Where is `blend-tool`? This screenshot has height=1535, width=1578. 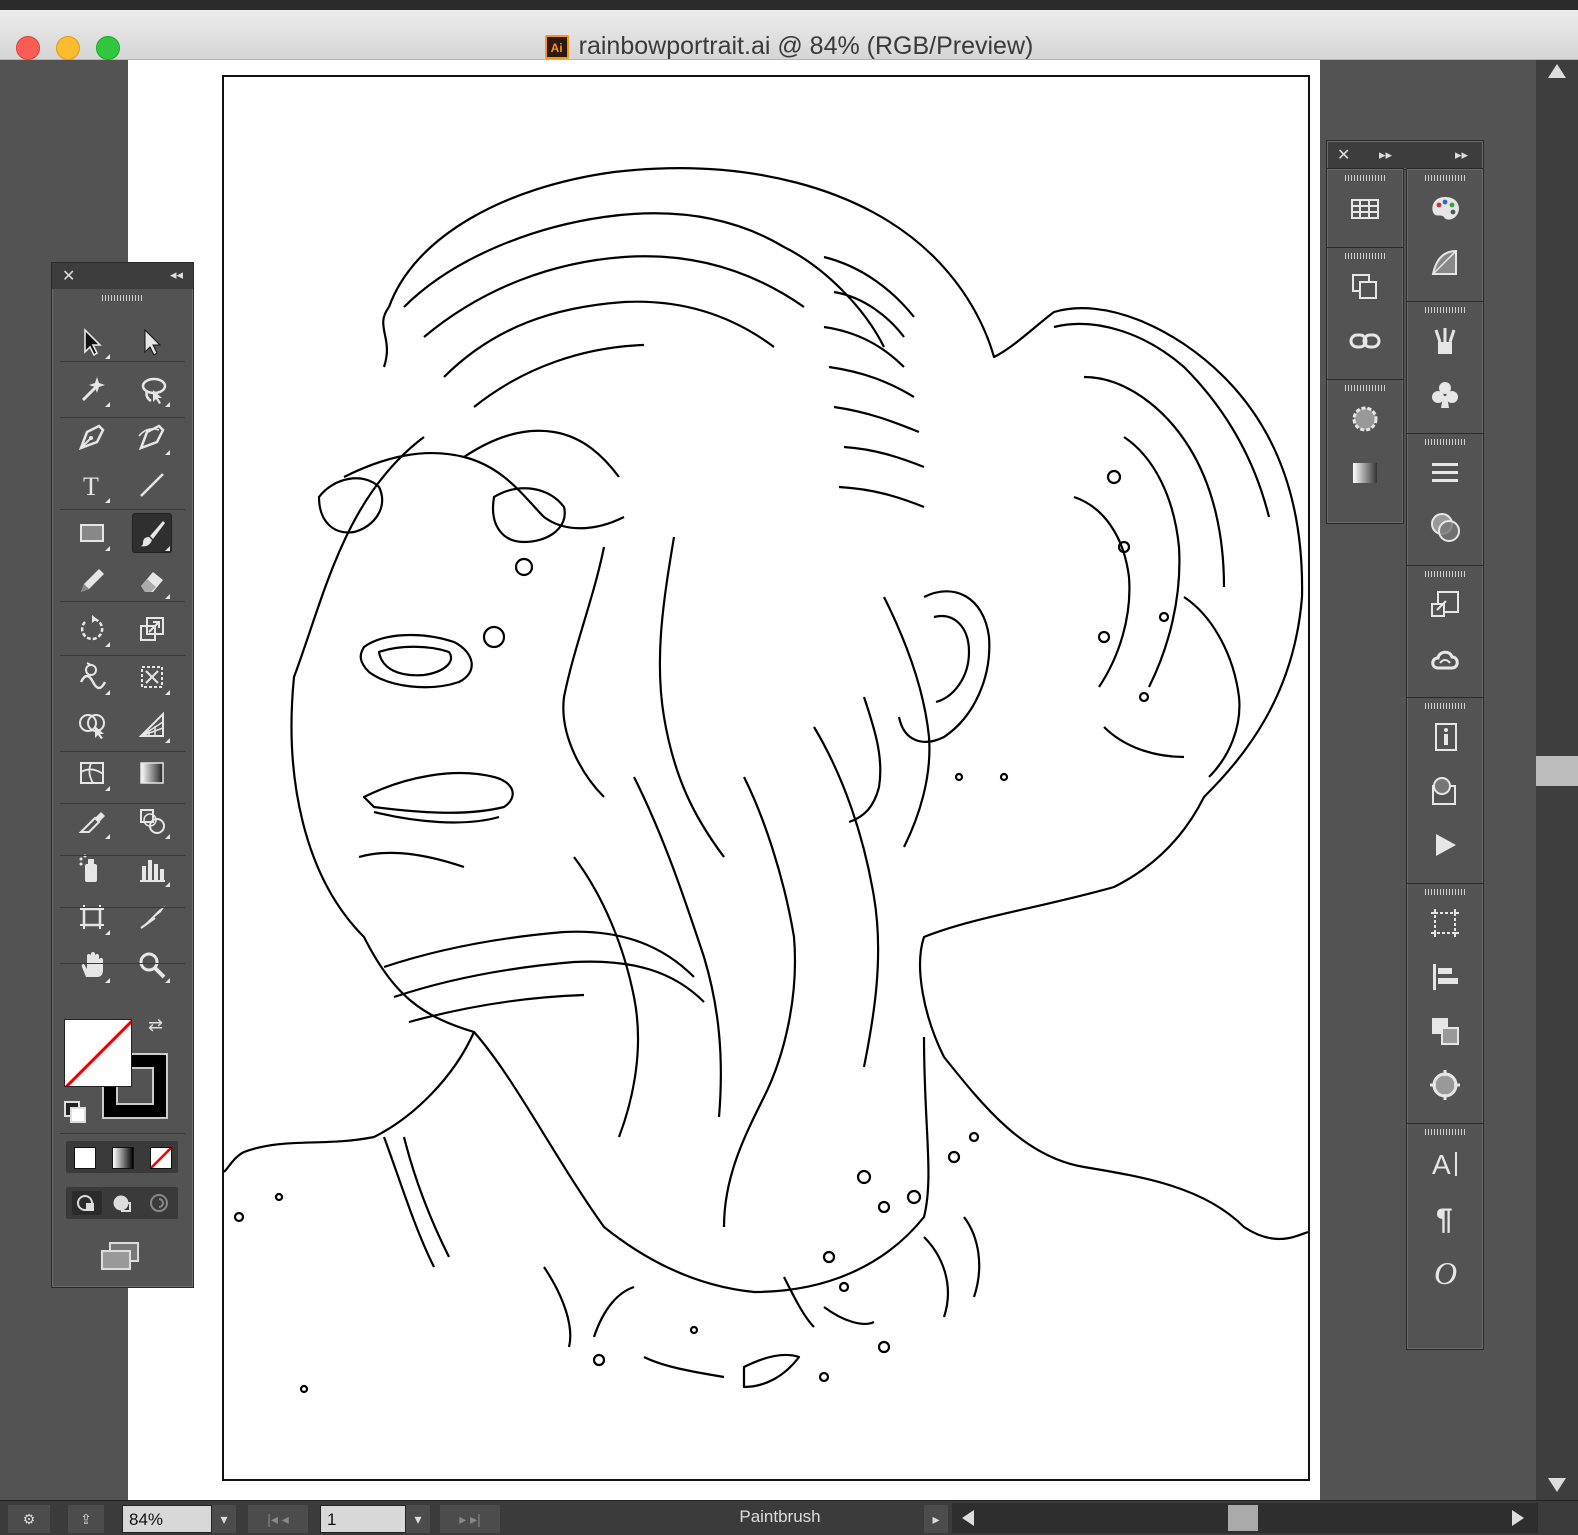 blend-tool is located at coordinates (152, 821).